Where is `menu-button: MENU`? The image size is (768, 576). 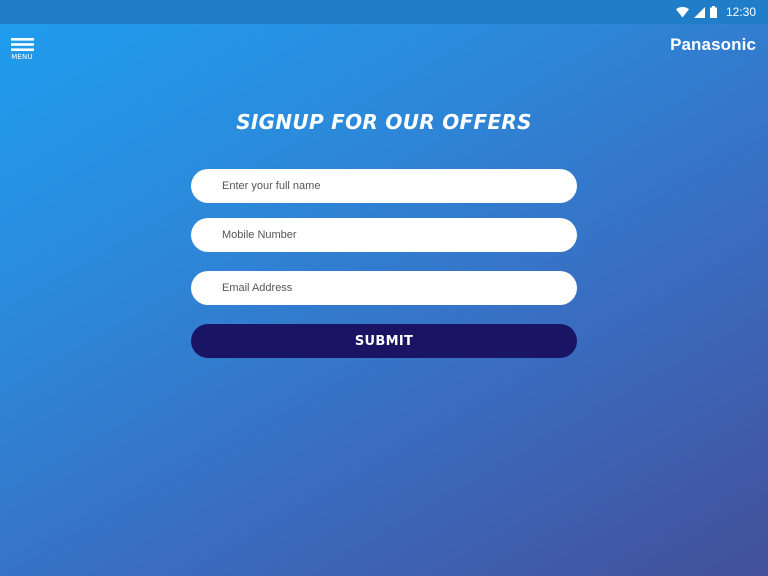 menu-button: MENU is located at coordinates (22, 51).